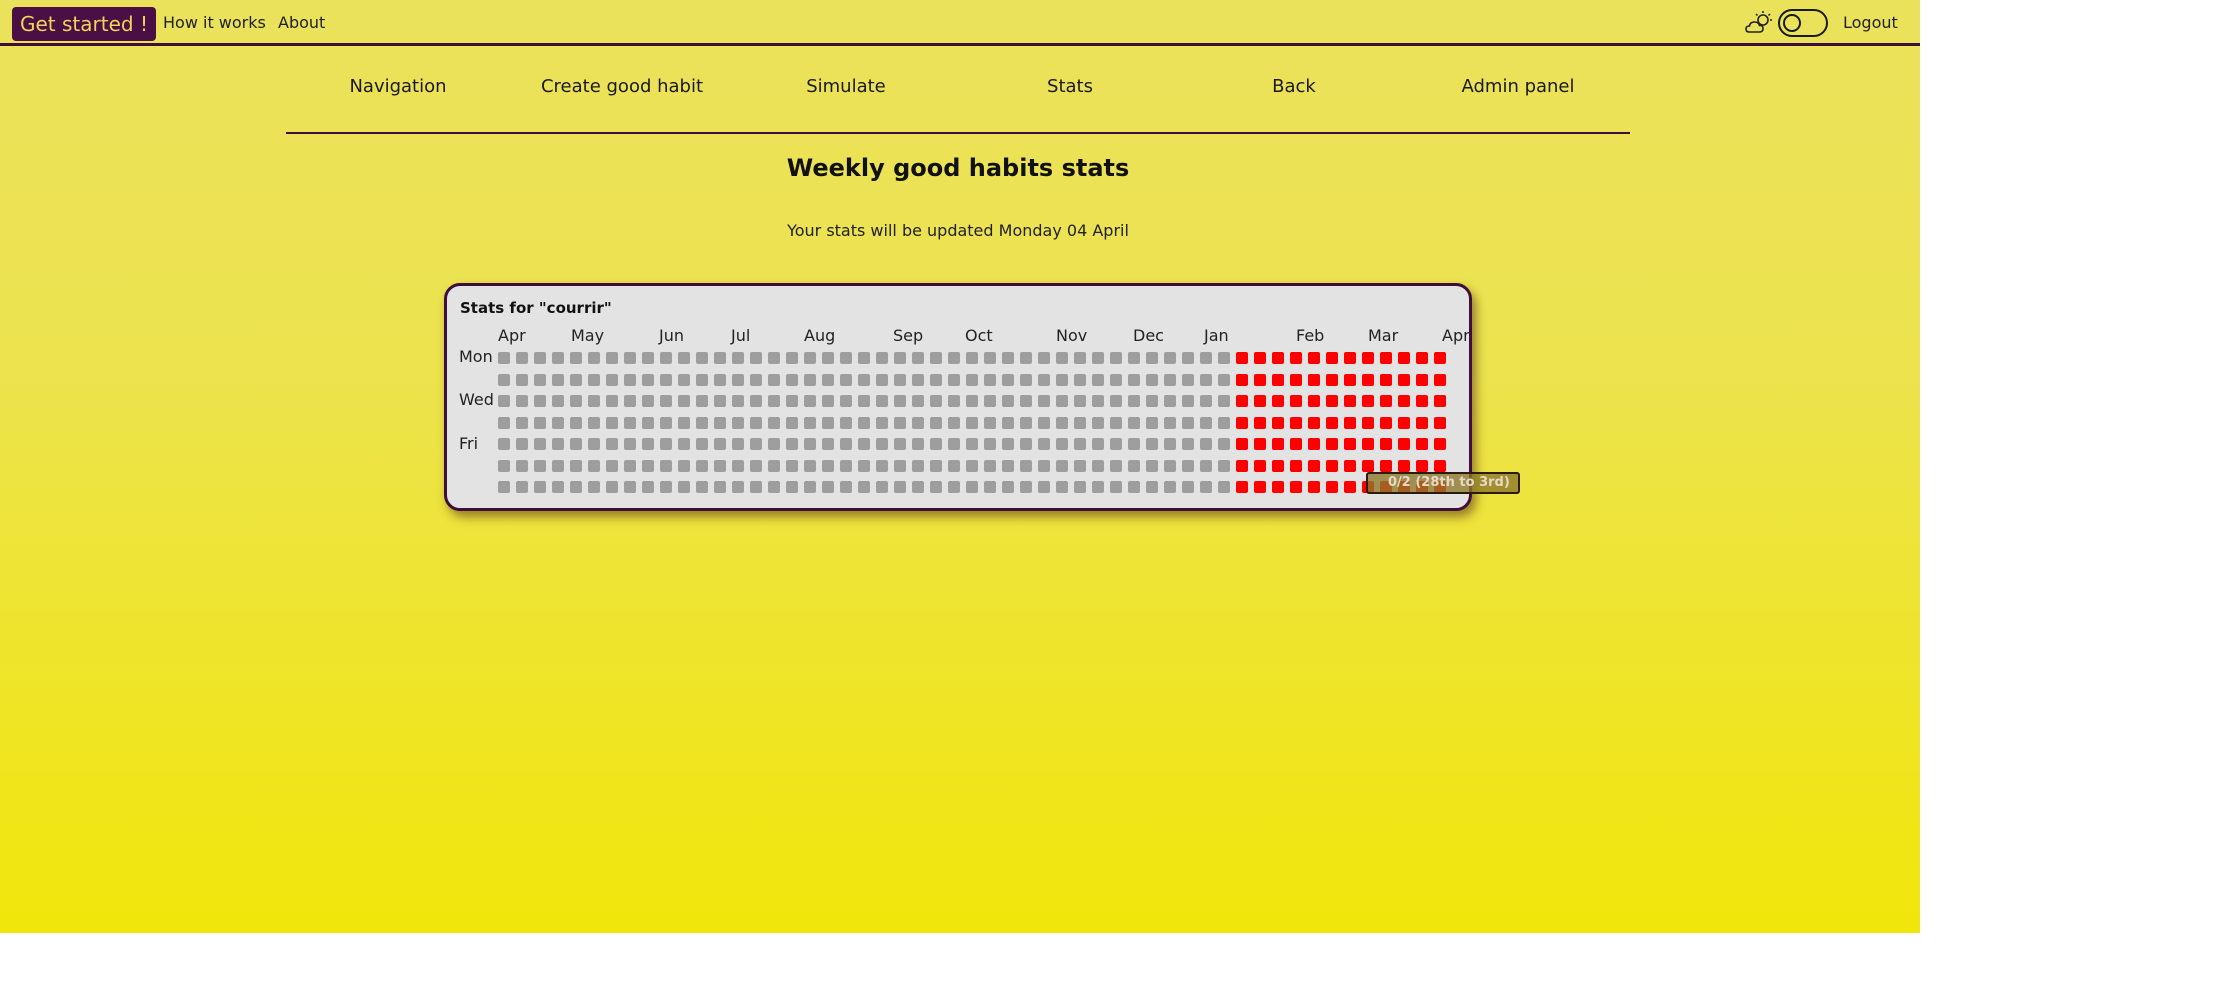 The image size is (2237, 997). Describe the element at coordinates (1070, 86) in the screenshot. I see `nav-stats: Stats` at that location.